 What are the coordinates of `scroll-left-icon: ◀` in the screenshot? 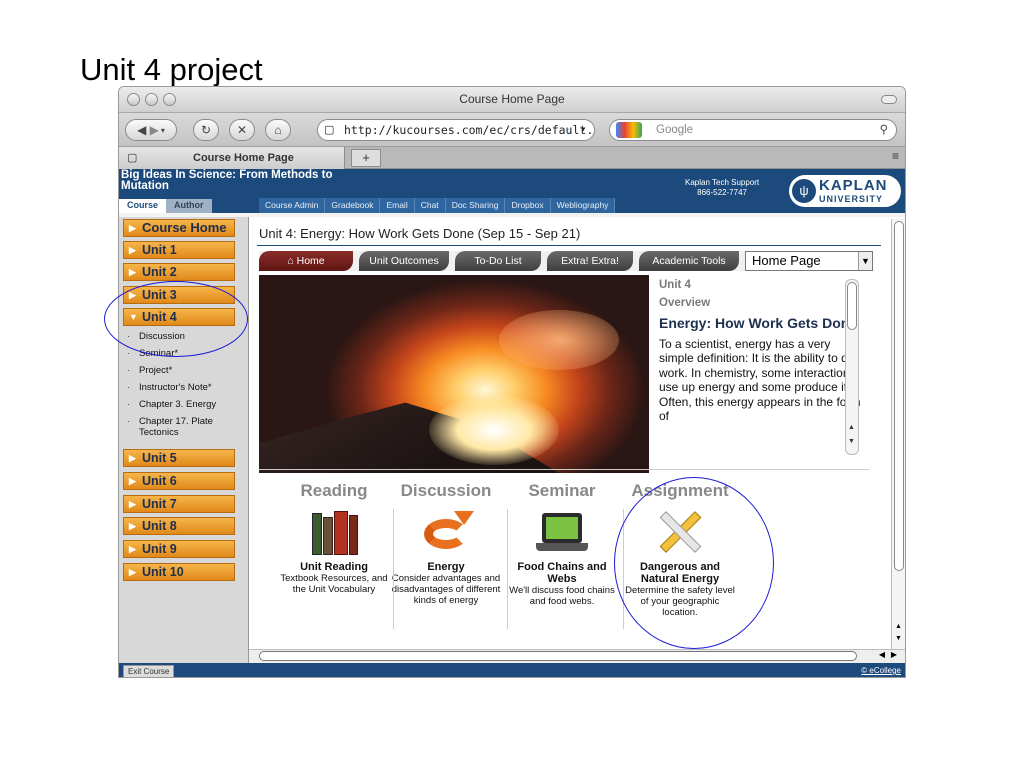 It's located at (882, 654).